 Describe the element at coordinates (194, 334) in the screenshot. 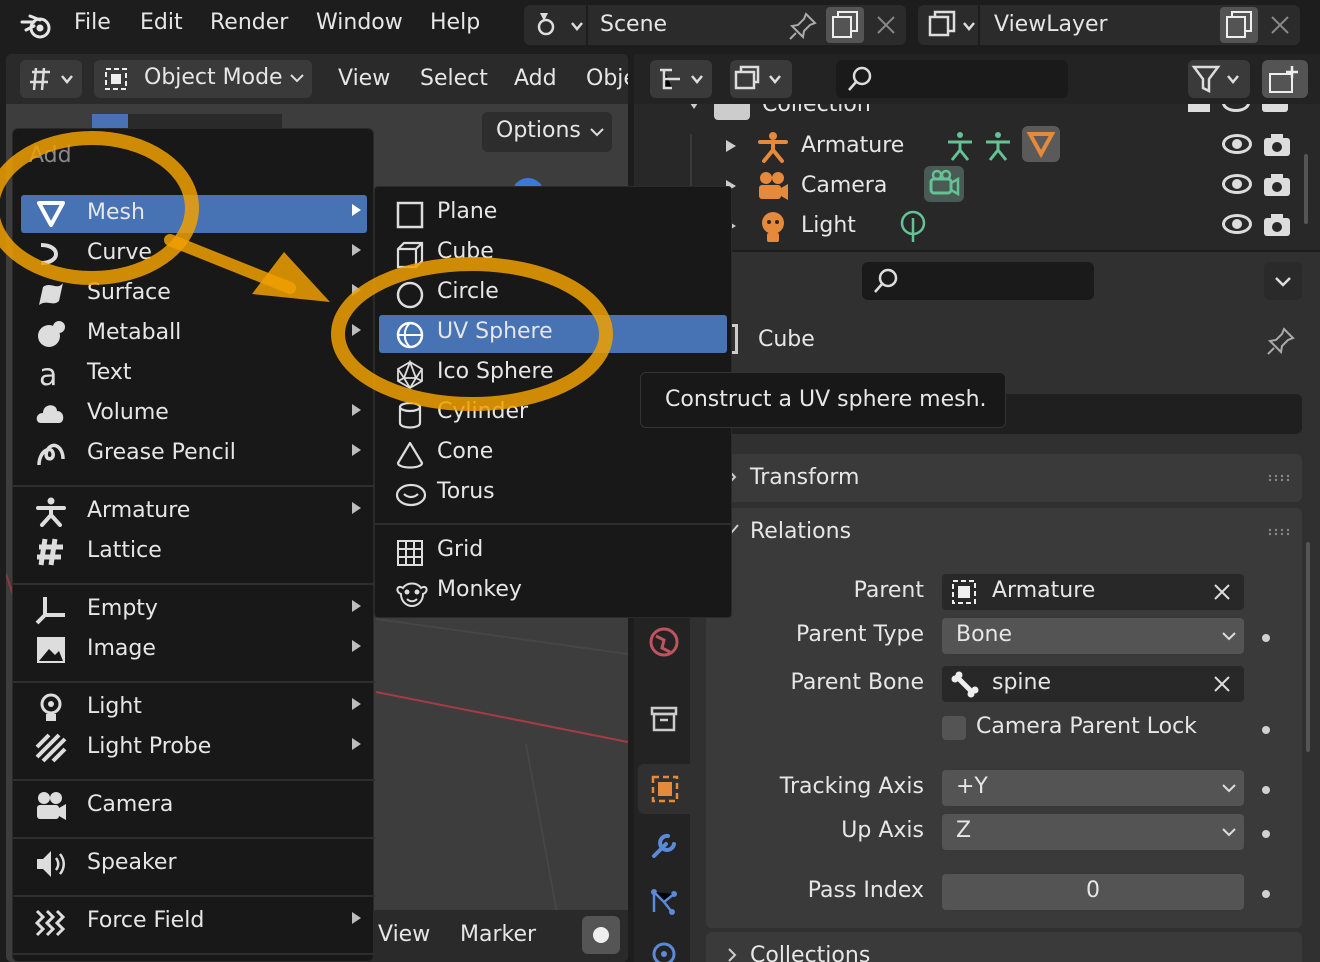

I see `menu-item-metaball: Metaball` at that location.